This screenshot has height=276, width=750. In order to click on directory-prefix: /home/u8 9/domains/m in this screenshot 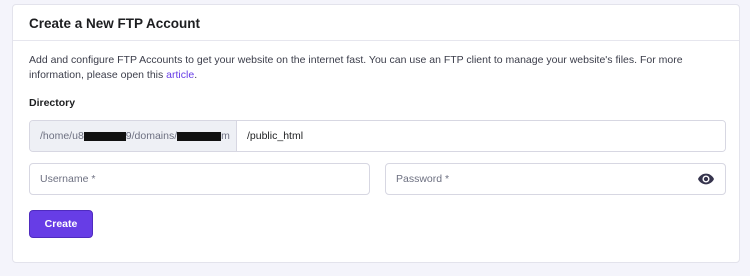, I will do `click(133, 136)`.